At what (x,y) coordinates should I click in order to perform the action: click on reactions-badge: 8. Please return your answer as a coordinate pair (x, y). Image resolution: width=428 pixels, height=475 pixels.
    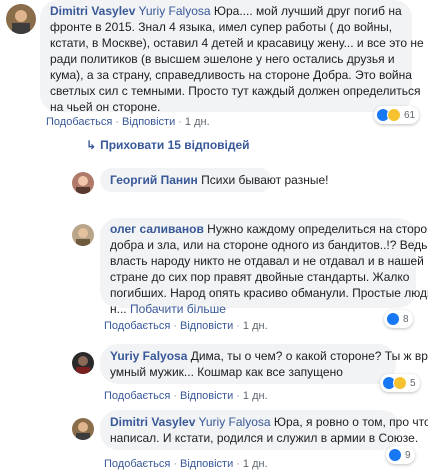
    Looking at the image, I should click on (398, 319).